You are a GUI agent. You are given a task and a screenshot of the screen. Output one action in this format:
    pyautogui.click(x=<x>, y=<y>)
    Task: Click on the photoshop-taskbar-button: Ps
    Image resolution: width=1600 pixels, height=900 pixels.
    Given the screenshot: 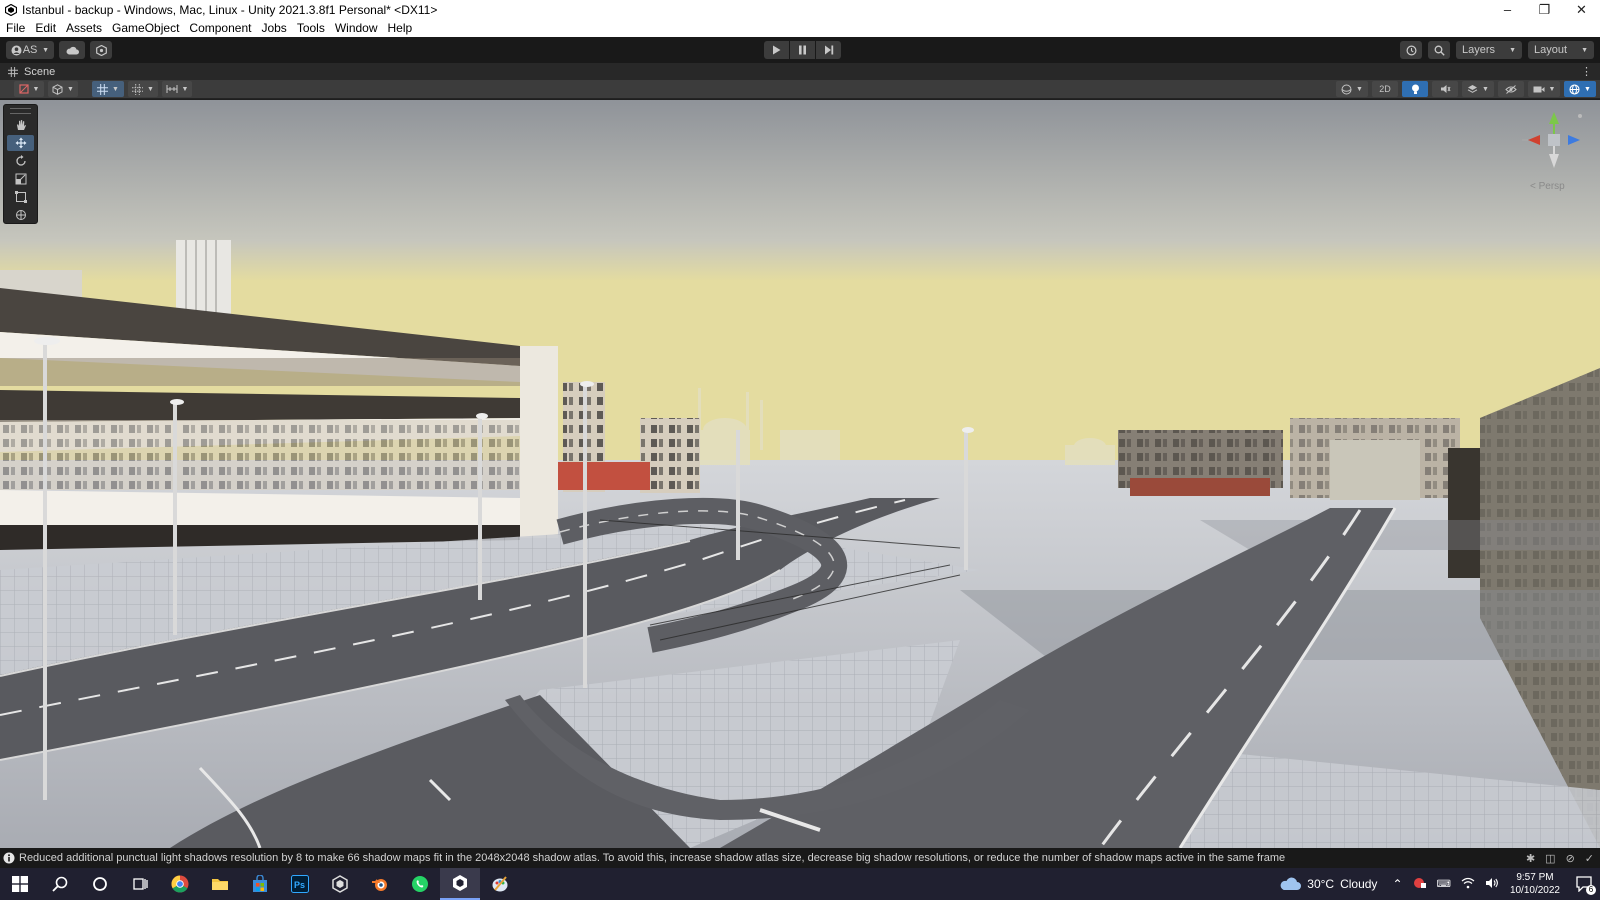 What is the action you would take?
    pyautogui.click(x=300, y=884)
    